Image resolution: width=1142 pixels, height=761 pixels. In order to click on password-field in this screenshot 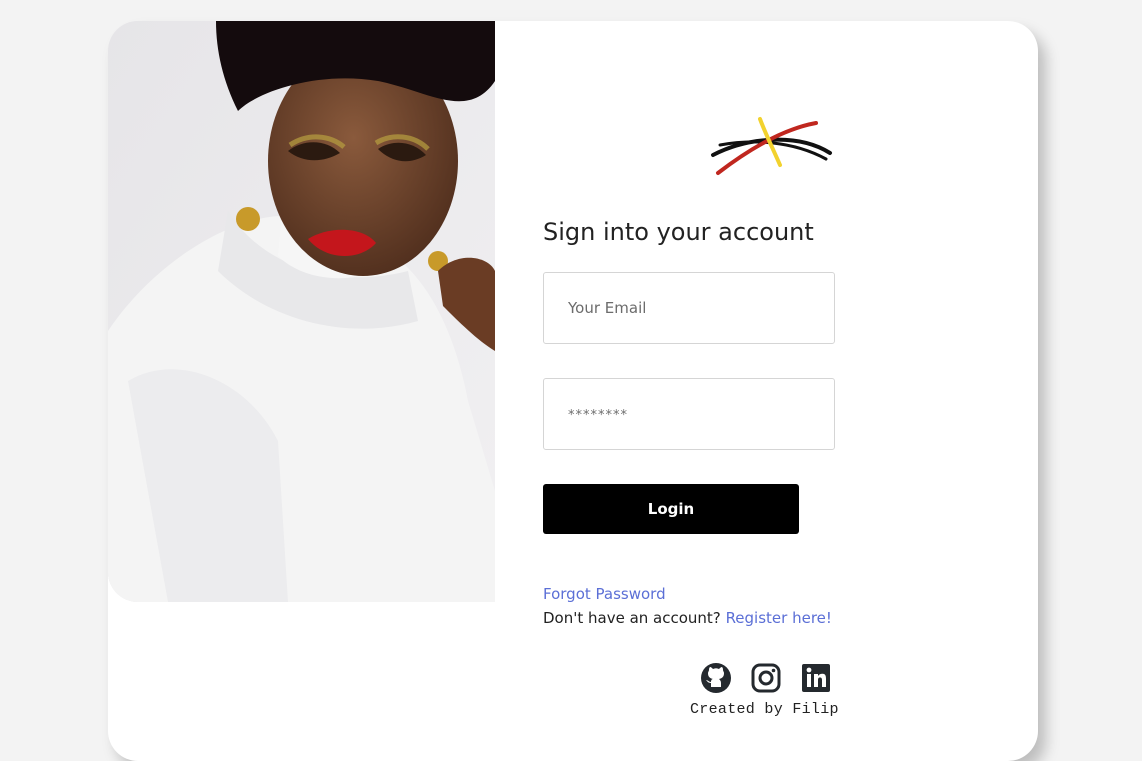, I will do `click(689, 414)`.